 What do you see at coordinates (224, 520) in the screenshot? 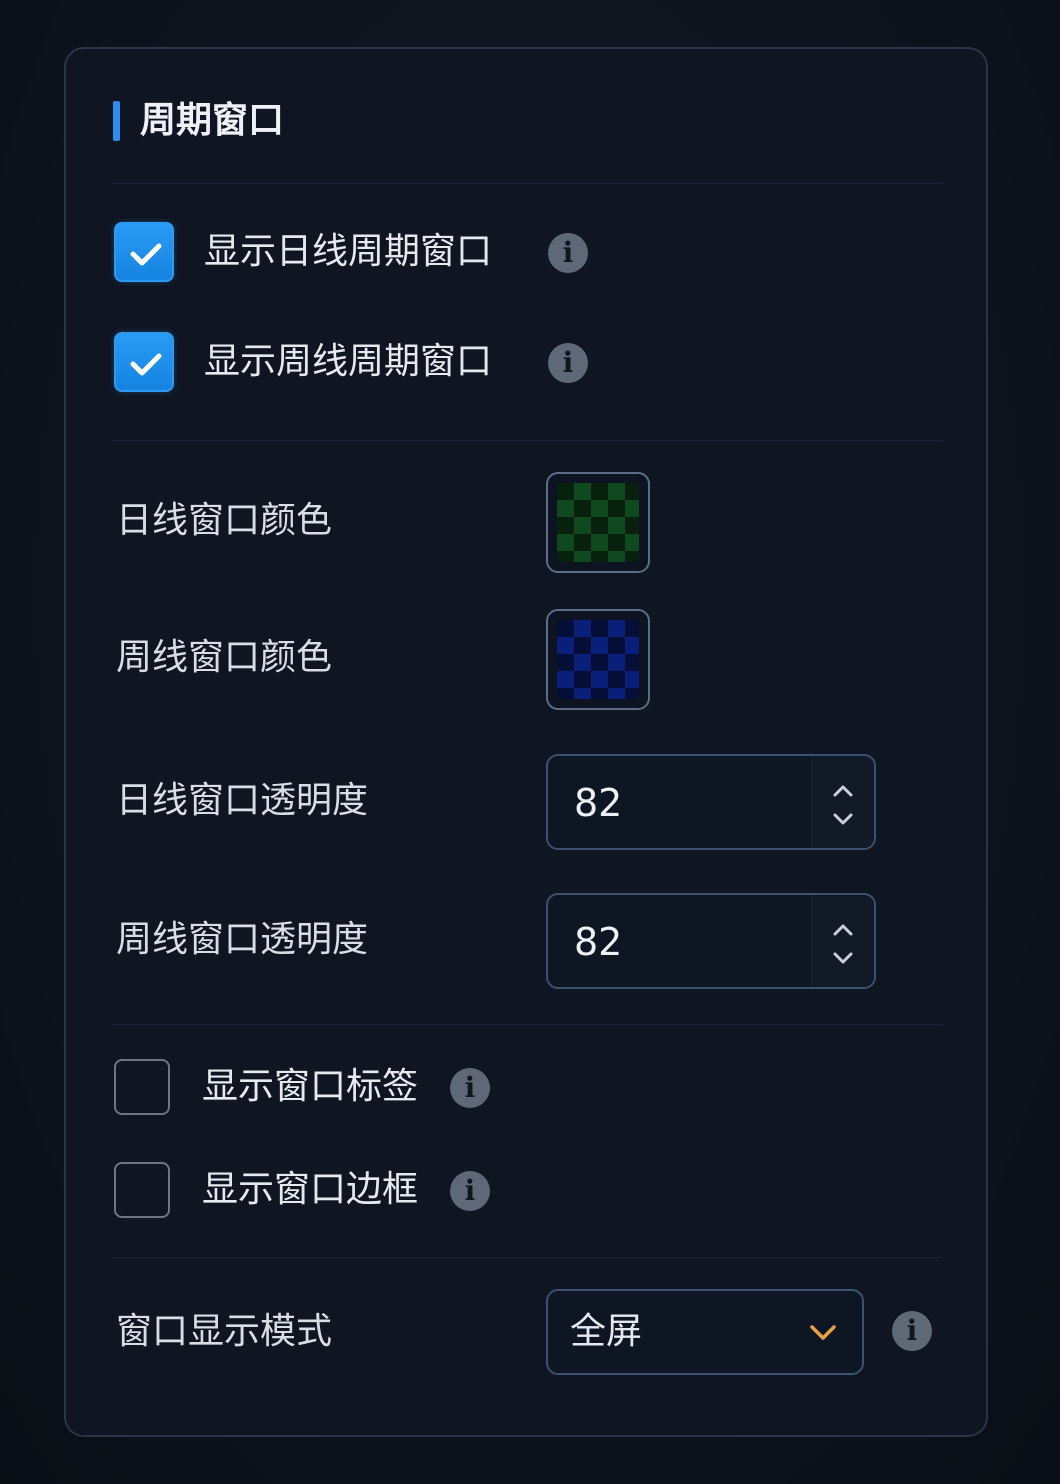
I see `daily-window-color-label: 日线窗口颜色` at bounding box center [224, 520].